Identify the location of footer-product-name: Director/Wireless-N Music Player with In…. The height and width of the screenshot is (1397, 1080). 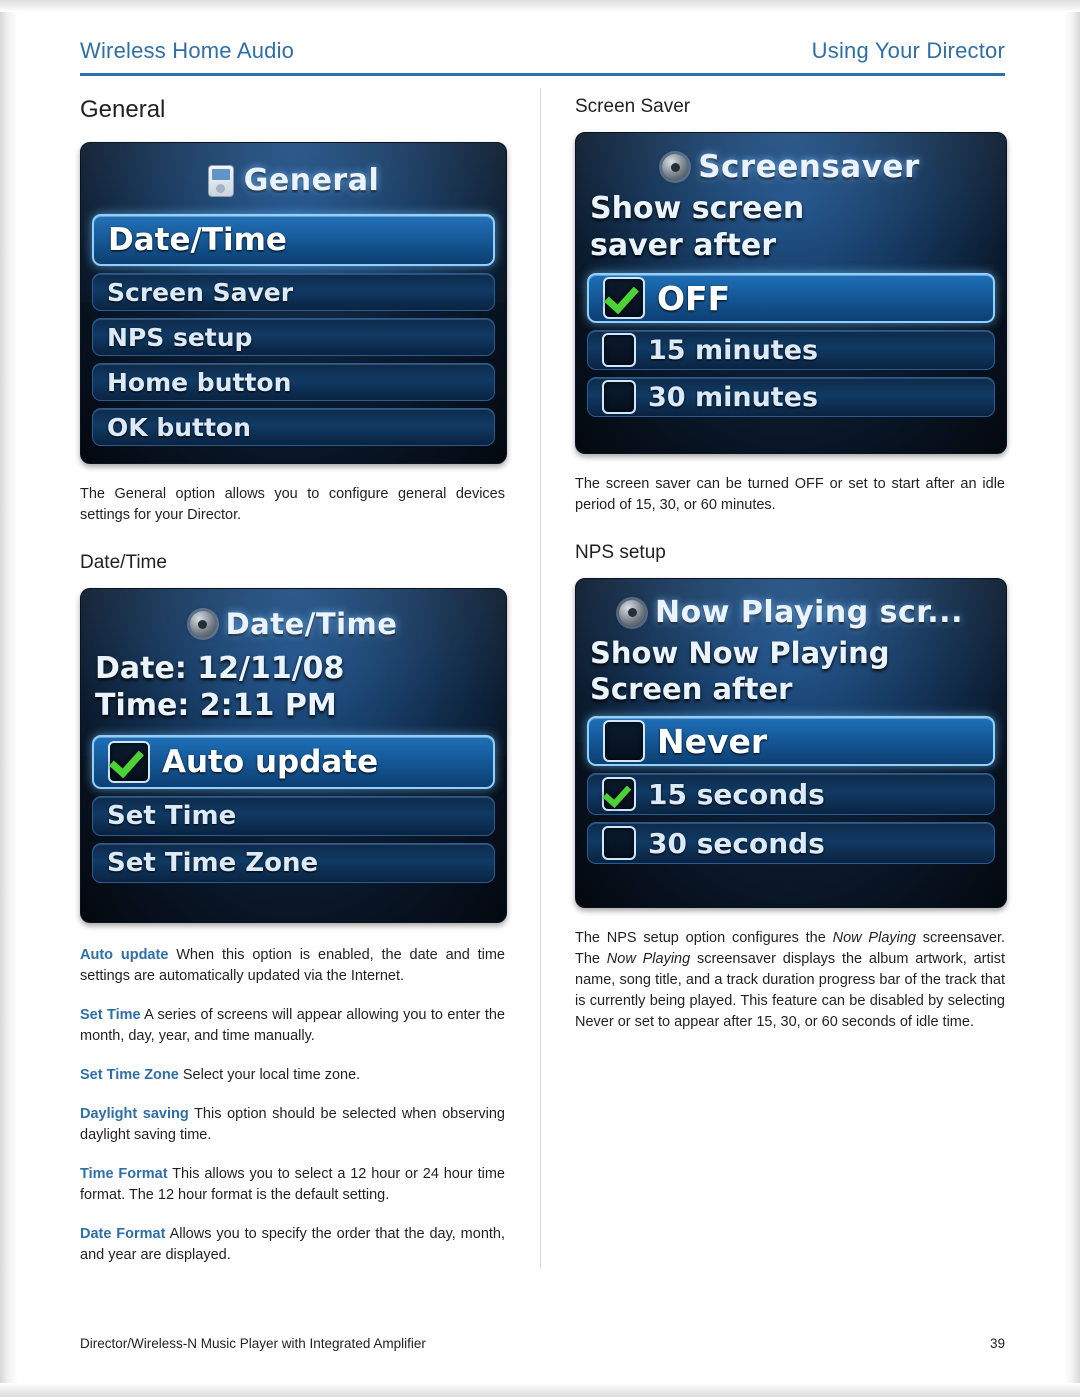
(253, 1343).